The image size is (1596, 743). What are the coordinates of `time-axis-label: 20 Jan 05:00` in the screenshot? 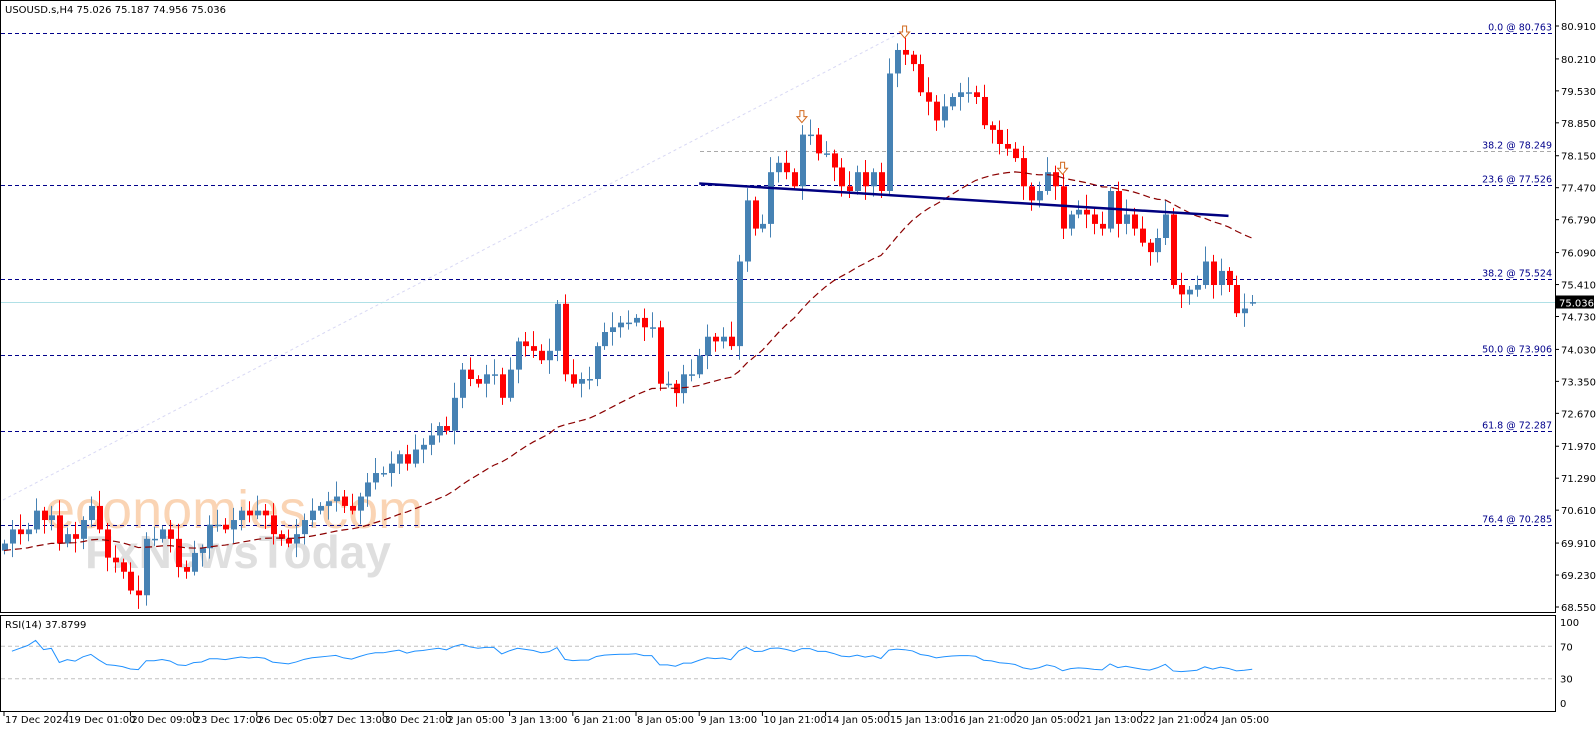 It's located at (1047, 720).